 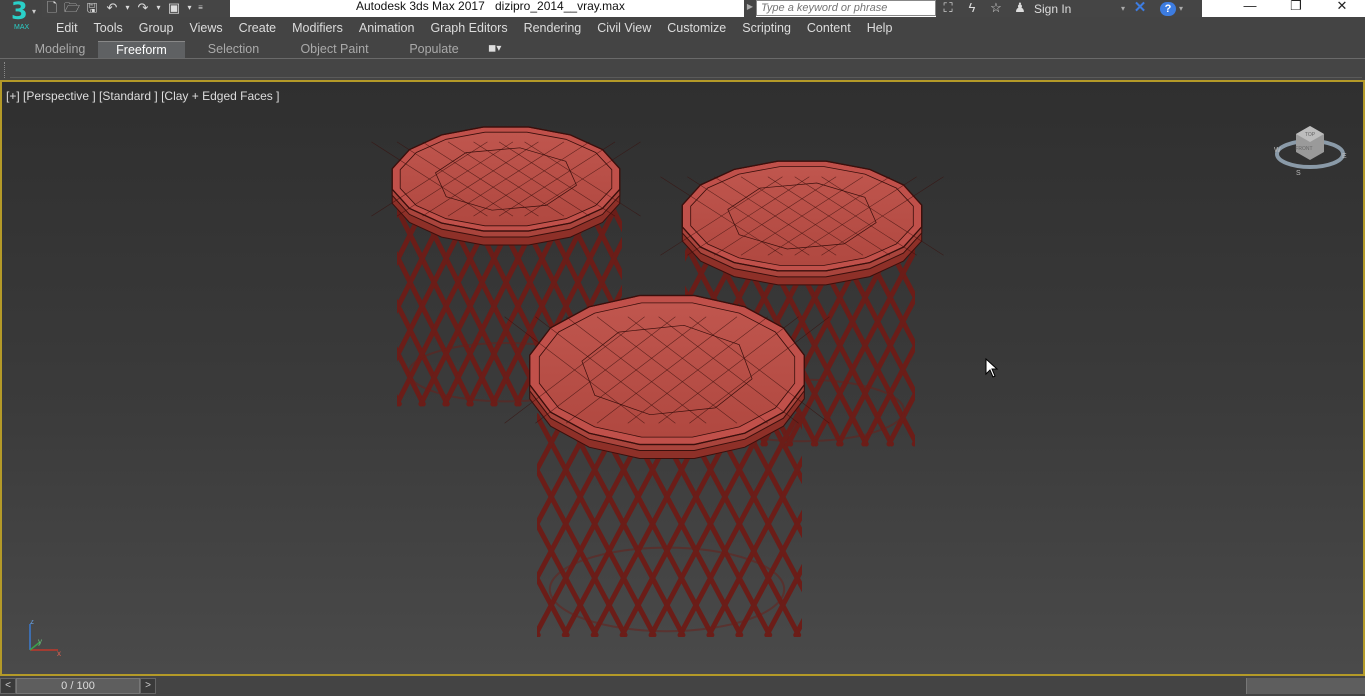 I want to click on help-icon: ?, so click(x=1168, y=8).